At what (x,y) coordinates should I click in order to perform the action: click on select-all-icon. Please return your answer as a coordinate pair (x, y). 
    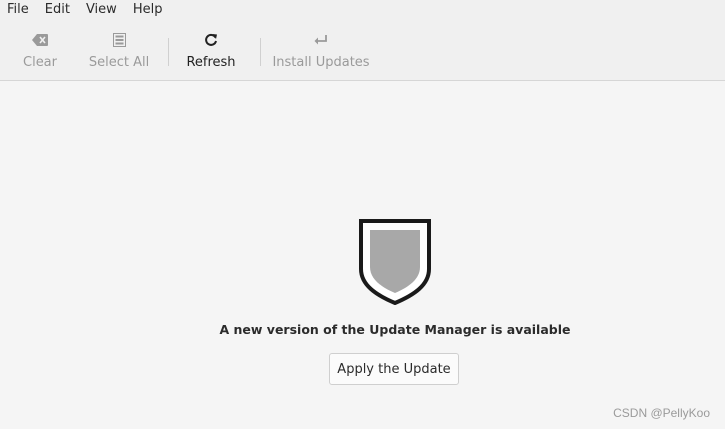
    Looking at the image, I should click on (119, 40).